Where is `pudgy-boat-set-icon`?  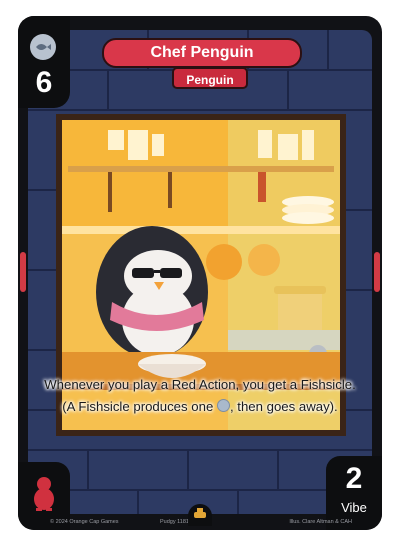 pudgy-boat-set-icon is located at coordinates (200, 515).